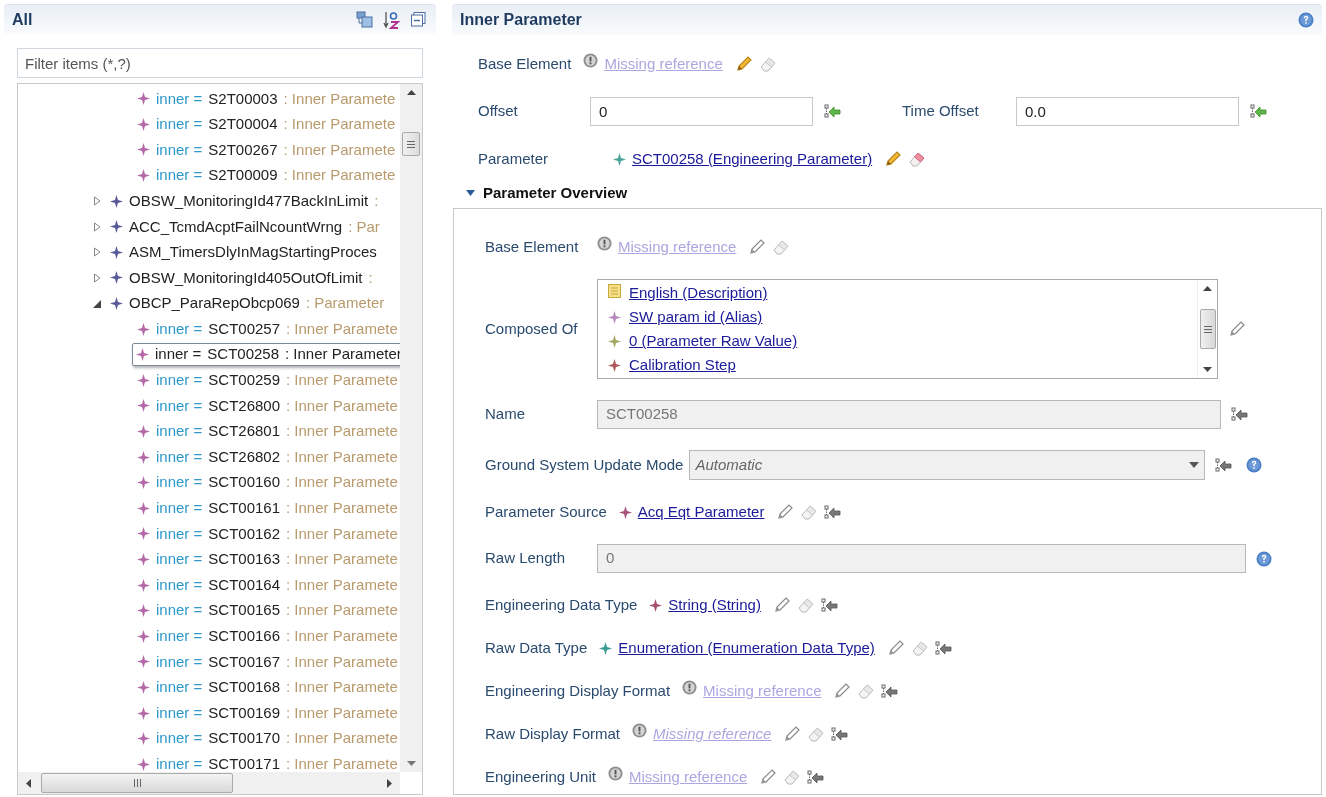 Image resolution: width=1326 pixels, height=797 pixels. Describe the element at coordinates (917, 159) in the screenshot. I see `eraser-icon` at that location.